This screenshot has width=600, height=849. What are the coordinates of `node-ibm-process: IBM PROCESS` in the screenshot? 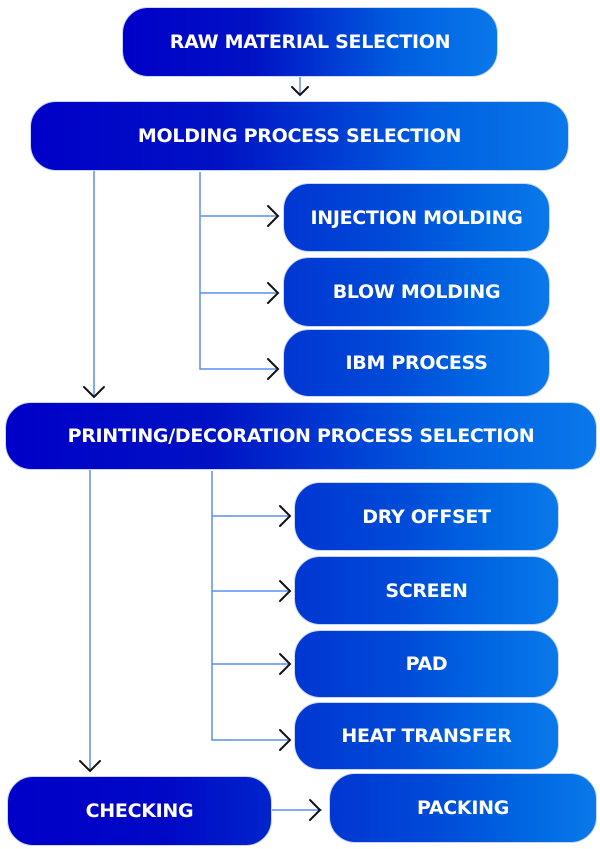 It's located at (416, 363).